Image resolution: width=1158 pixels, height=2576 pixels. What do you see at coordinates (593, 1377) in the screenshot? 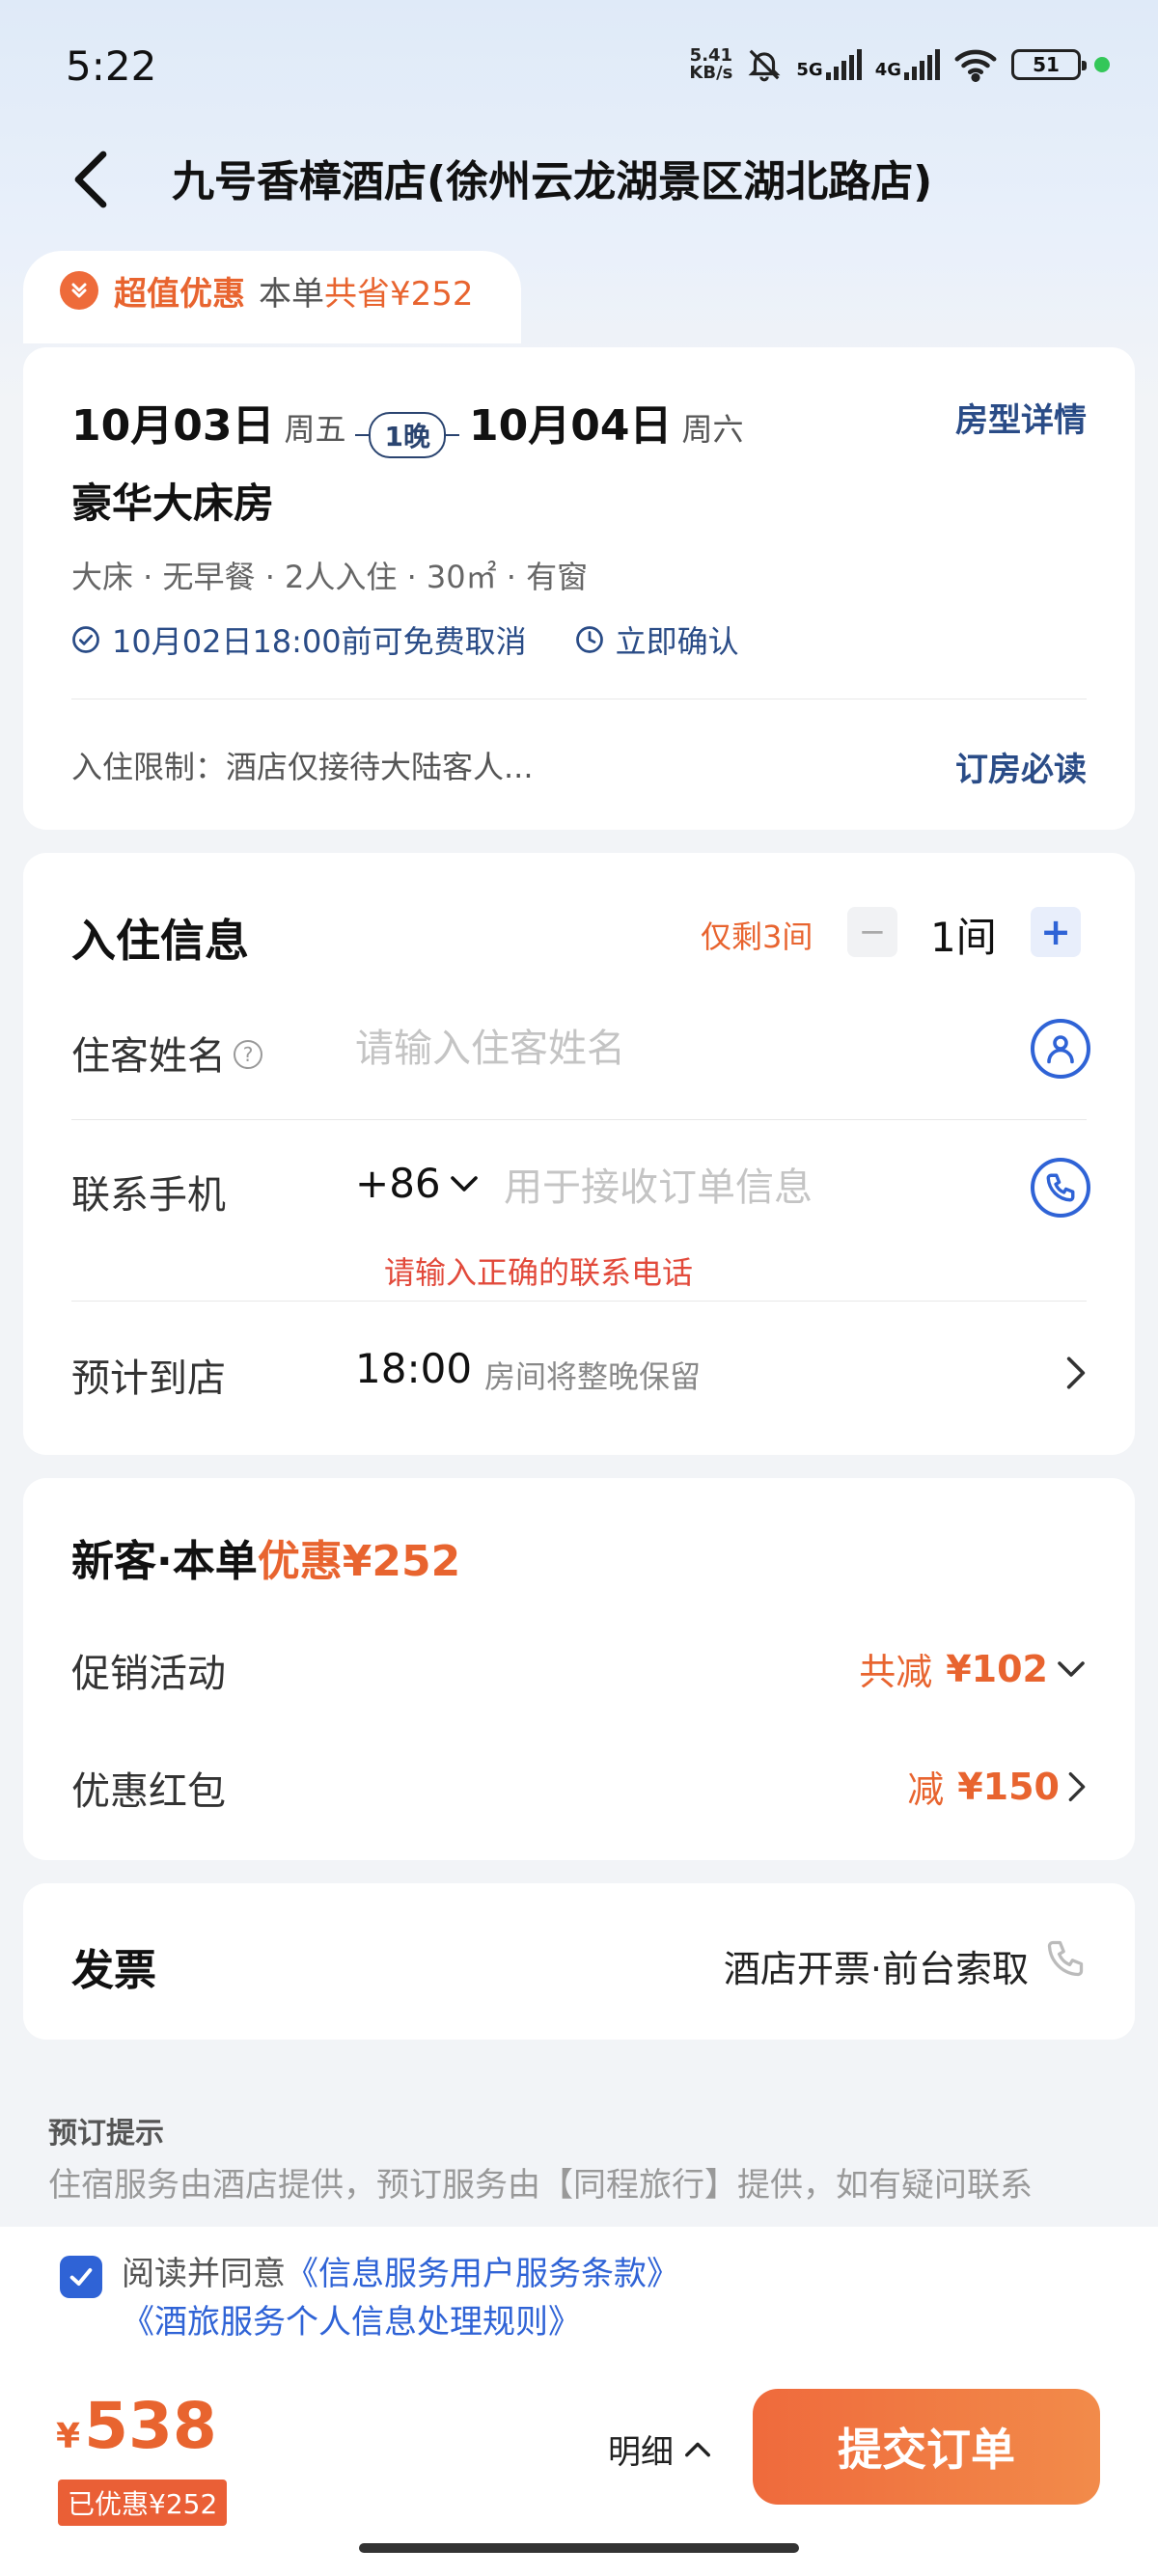
I see `arrival-note: 房间将整晚保留` at bounding box center [593, 1377].